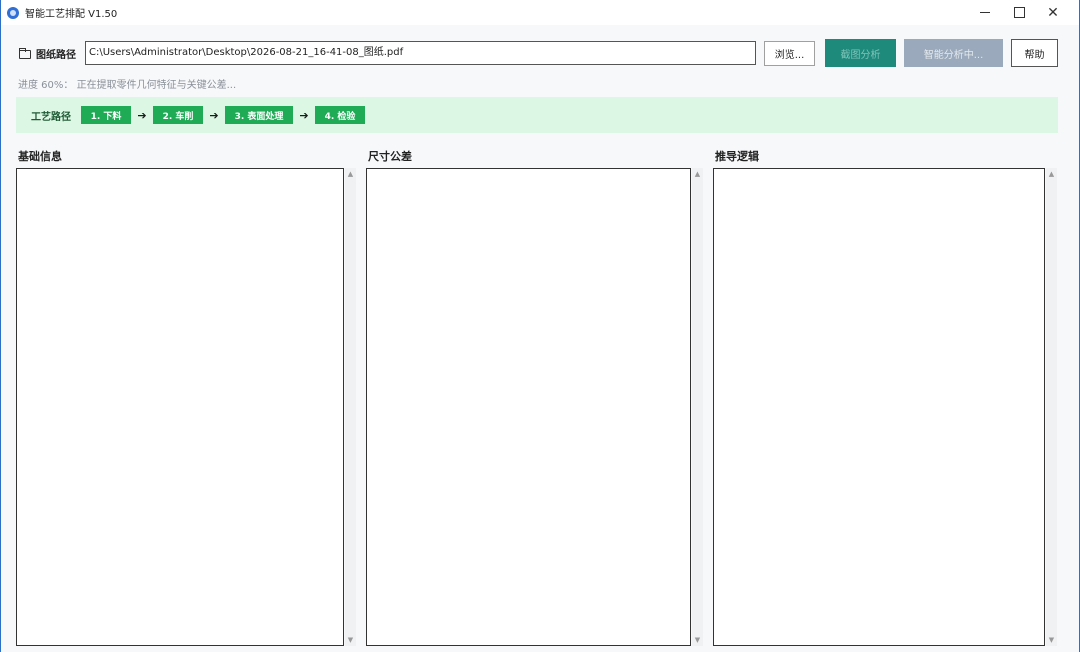 This screenshot has height=652, width=1080. Describe the element at coordinates (350, 407) in the screenshot. I see `basic-info-scrollbar: ▲ ▼` at that location.